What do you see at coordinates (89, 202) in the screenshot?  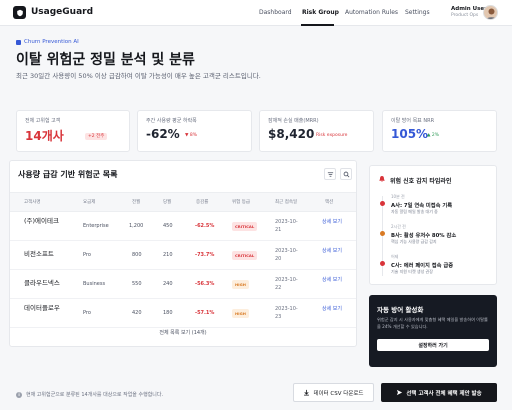 I see `column-header: 요금제` at bounding box center [89, 202].